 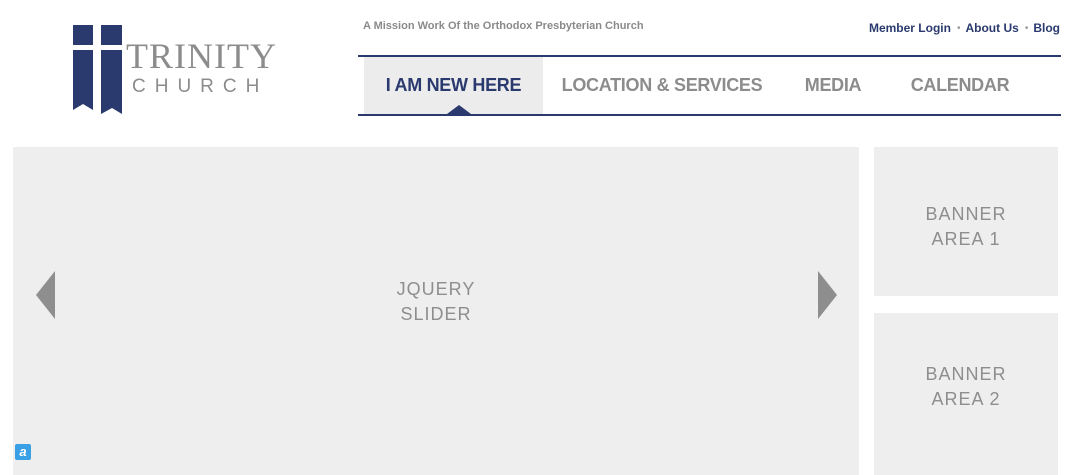 I want to click on nav-item-label: CALENDAR, so click(x=960, y=85).